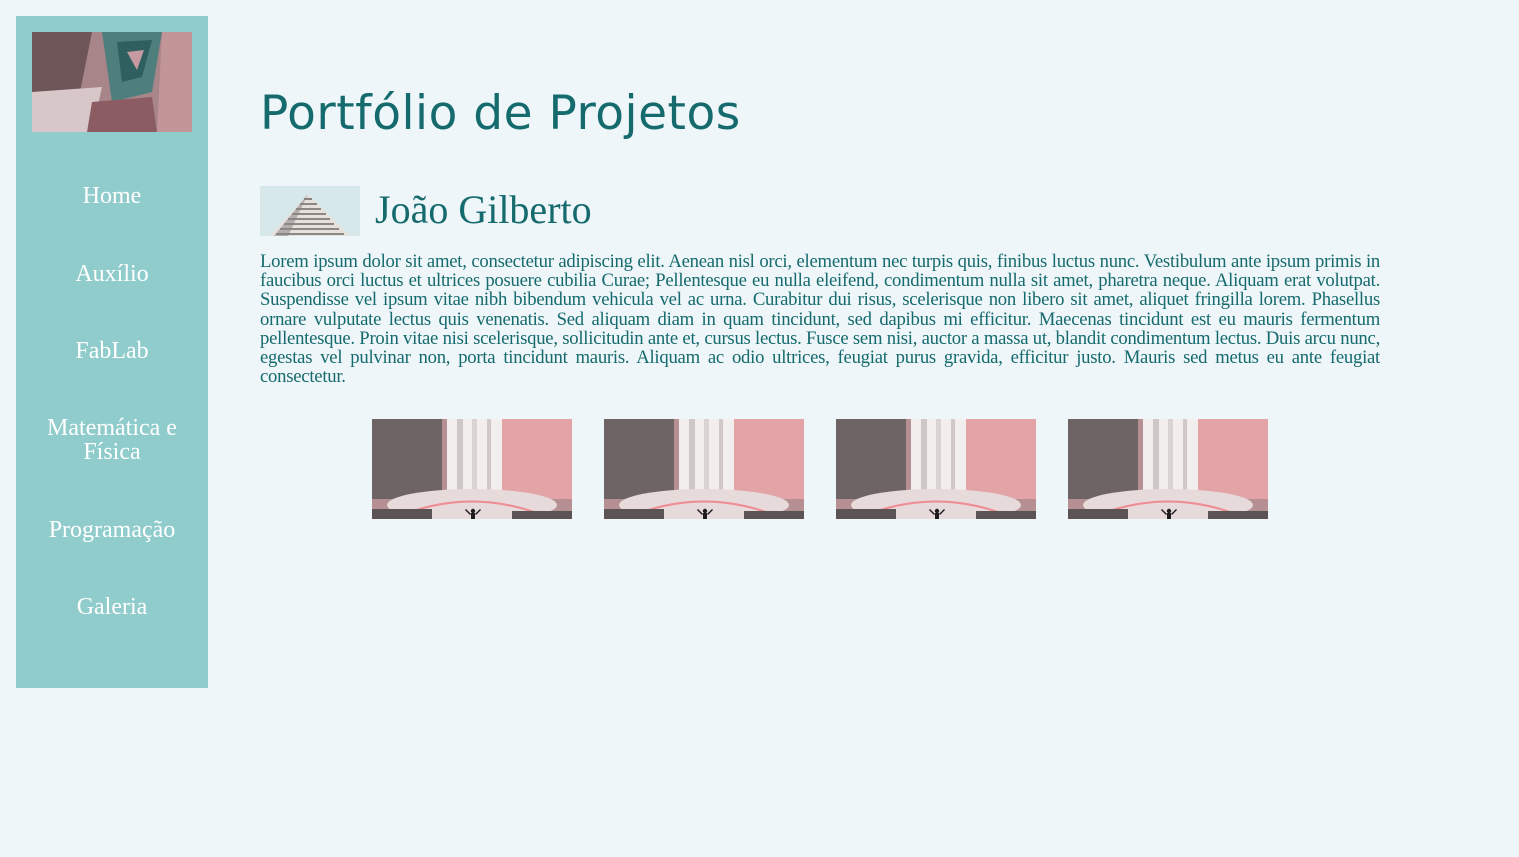  What do you see at coordinates (310, 211) in the screenshot?
I see `author-avatar` at bounding box center [310, 211].